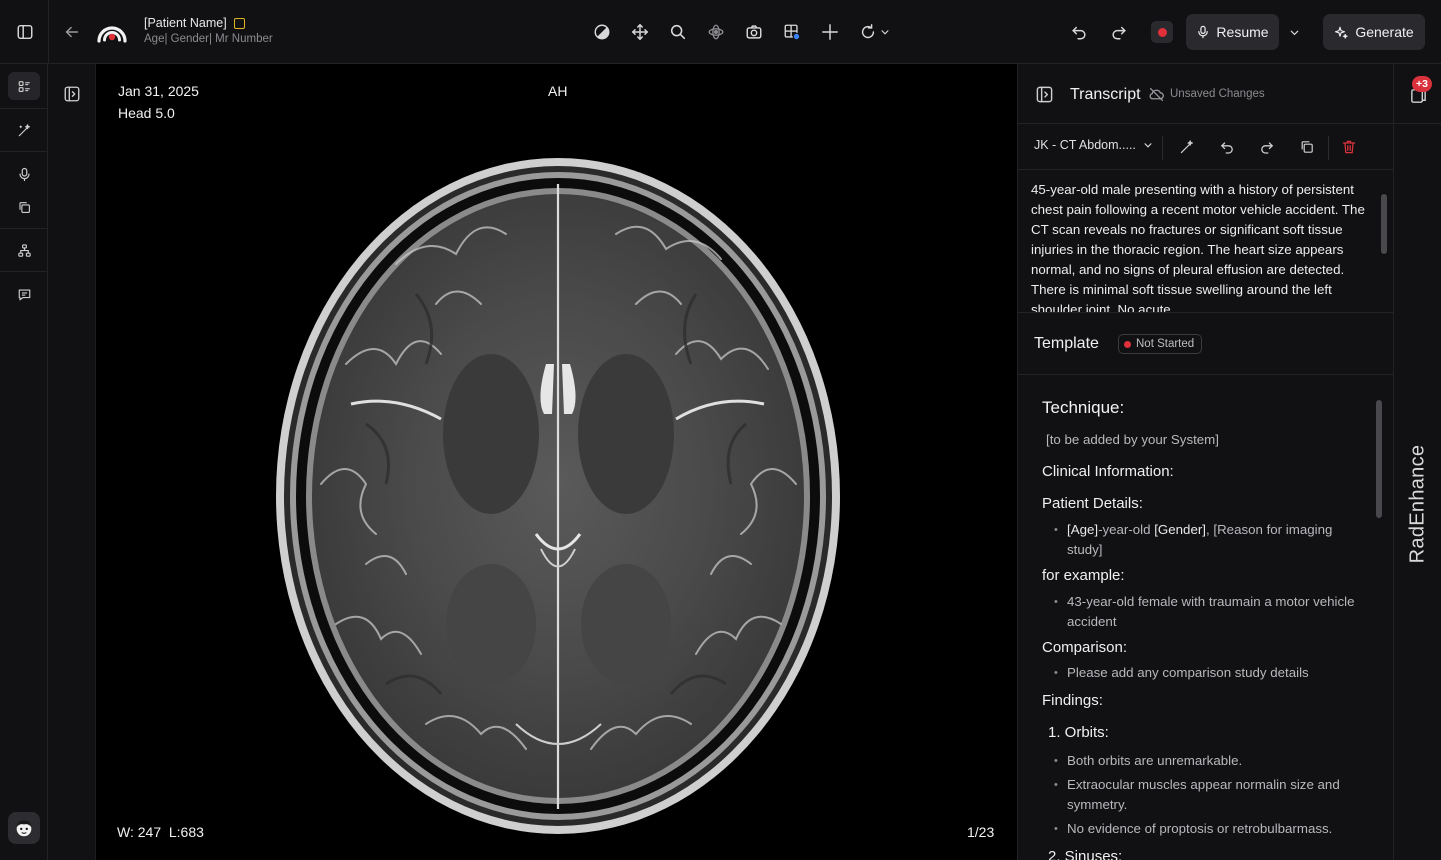  I want to click on patient-meta: Age| Gender| Mr Number, so click(208, 39).